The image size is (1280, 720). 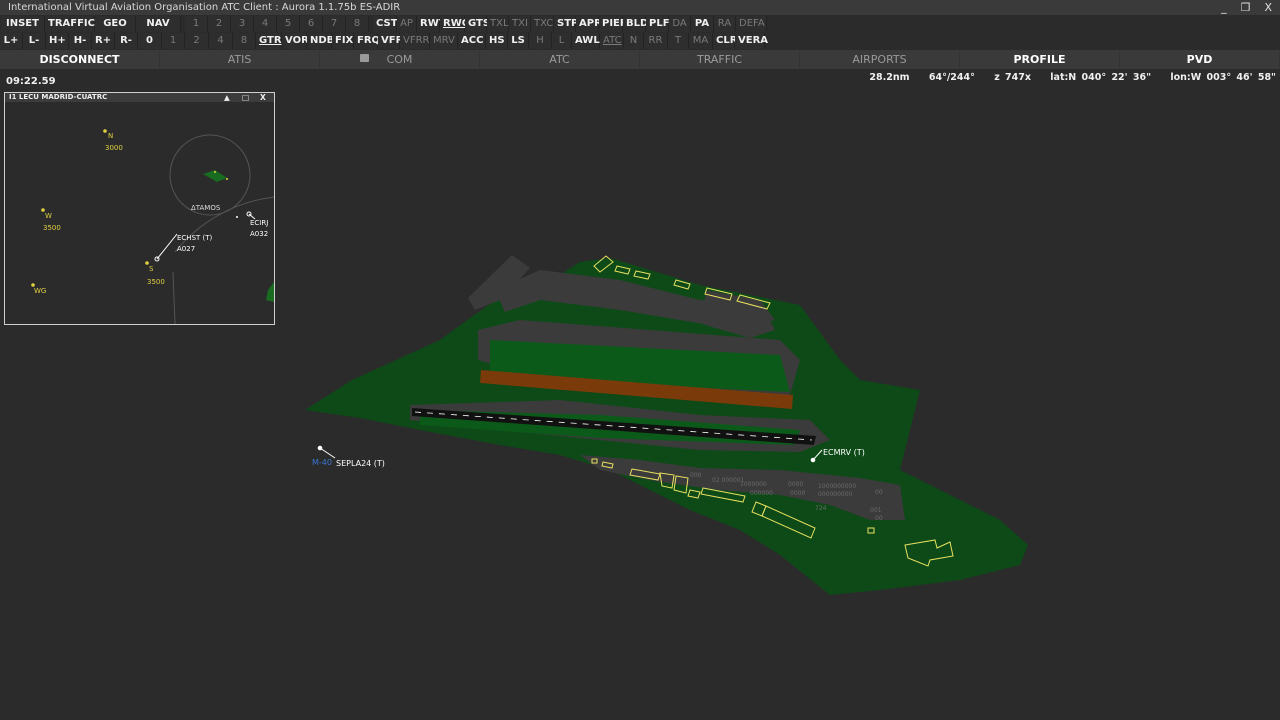 What do you see at coordinates (265, 24) in the screenshot?
I see `map-layer-4-button: 4` at bounding box center [265, 24].